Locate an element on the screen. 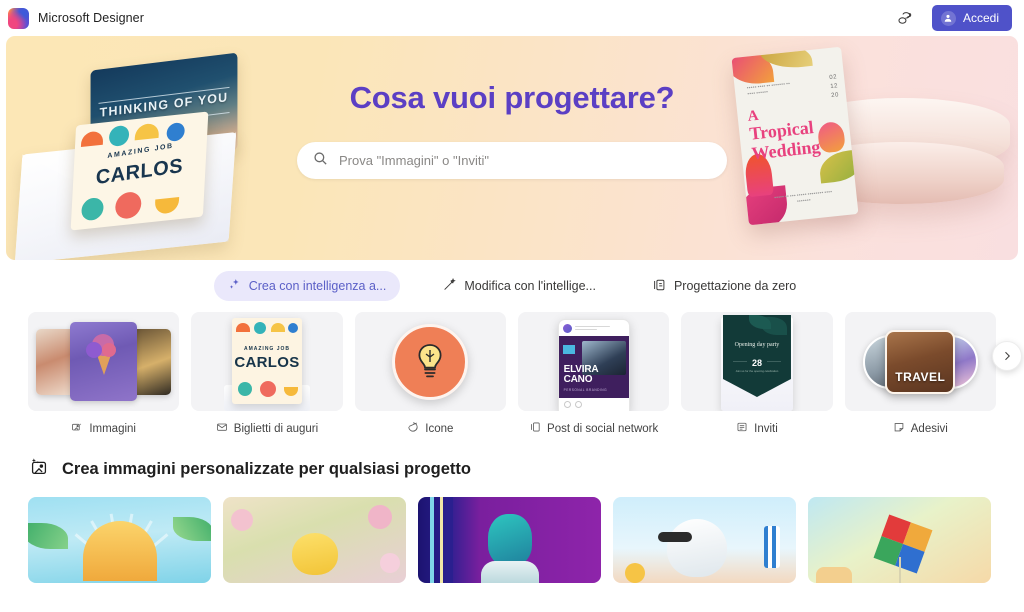 The height and width of the screenshot is (612, 1024). search-icon is located at coordinates (320, 161).